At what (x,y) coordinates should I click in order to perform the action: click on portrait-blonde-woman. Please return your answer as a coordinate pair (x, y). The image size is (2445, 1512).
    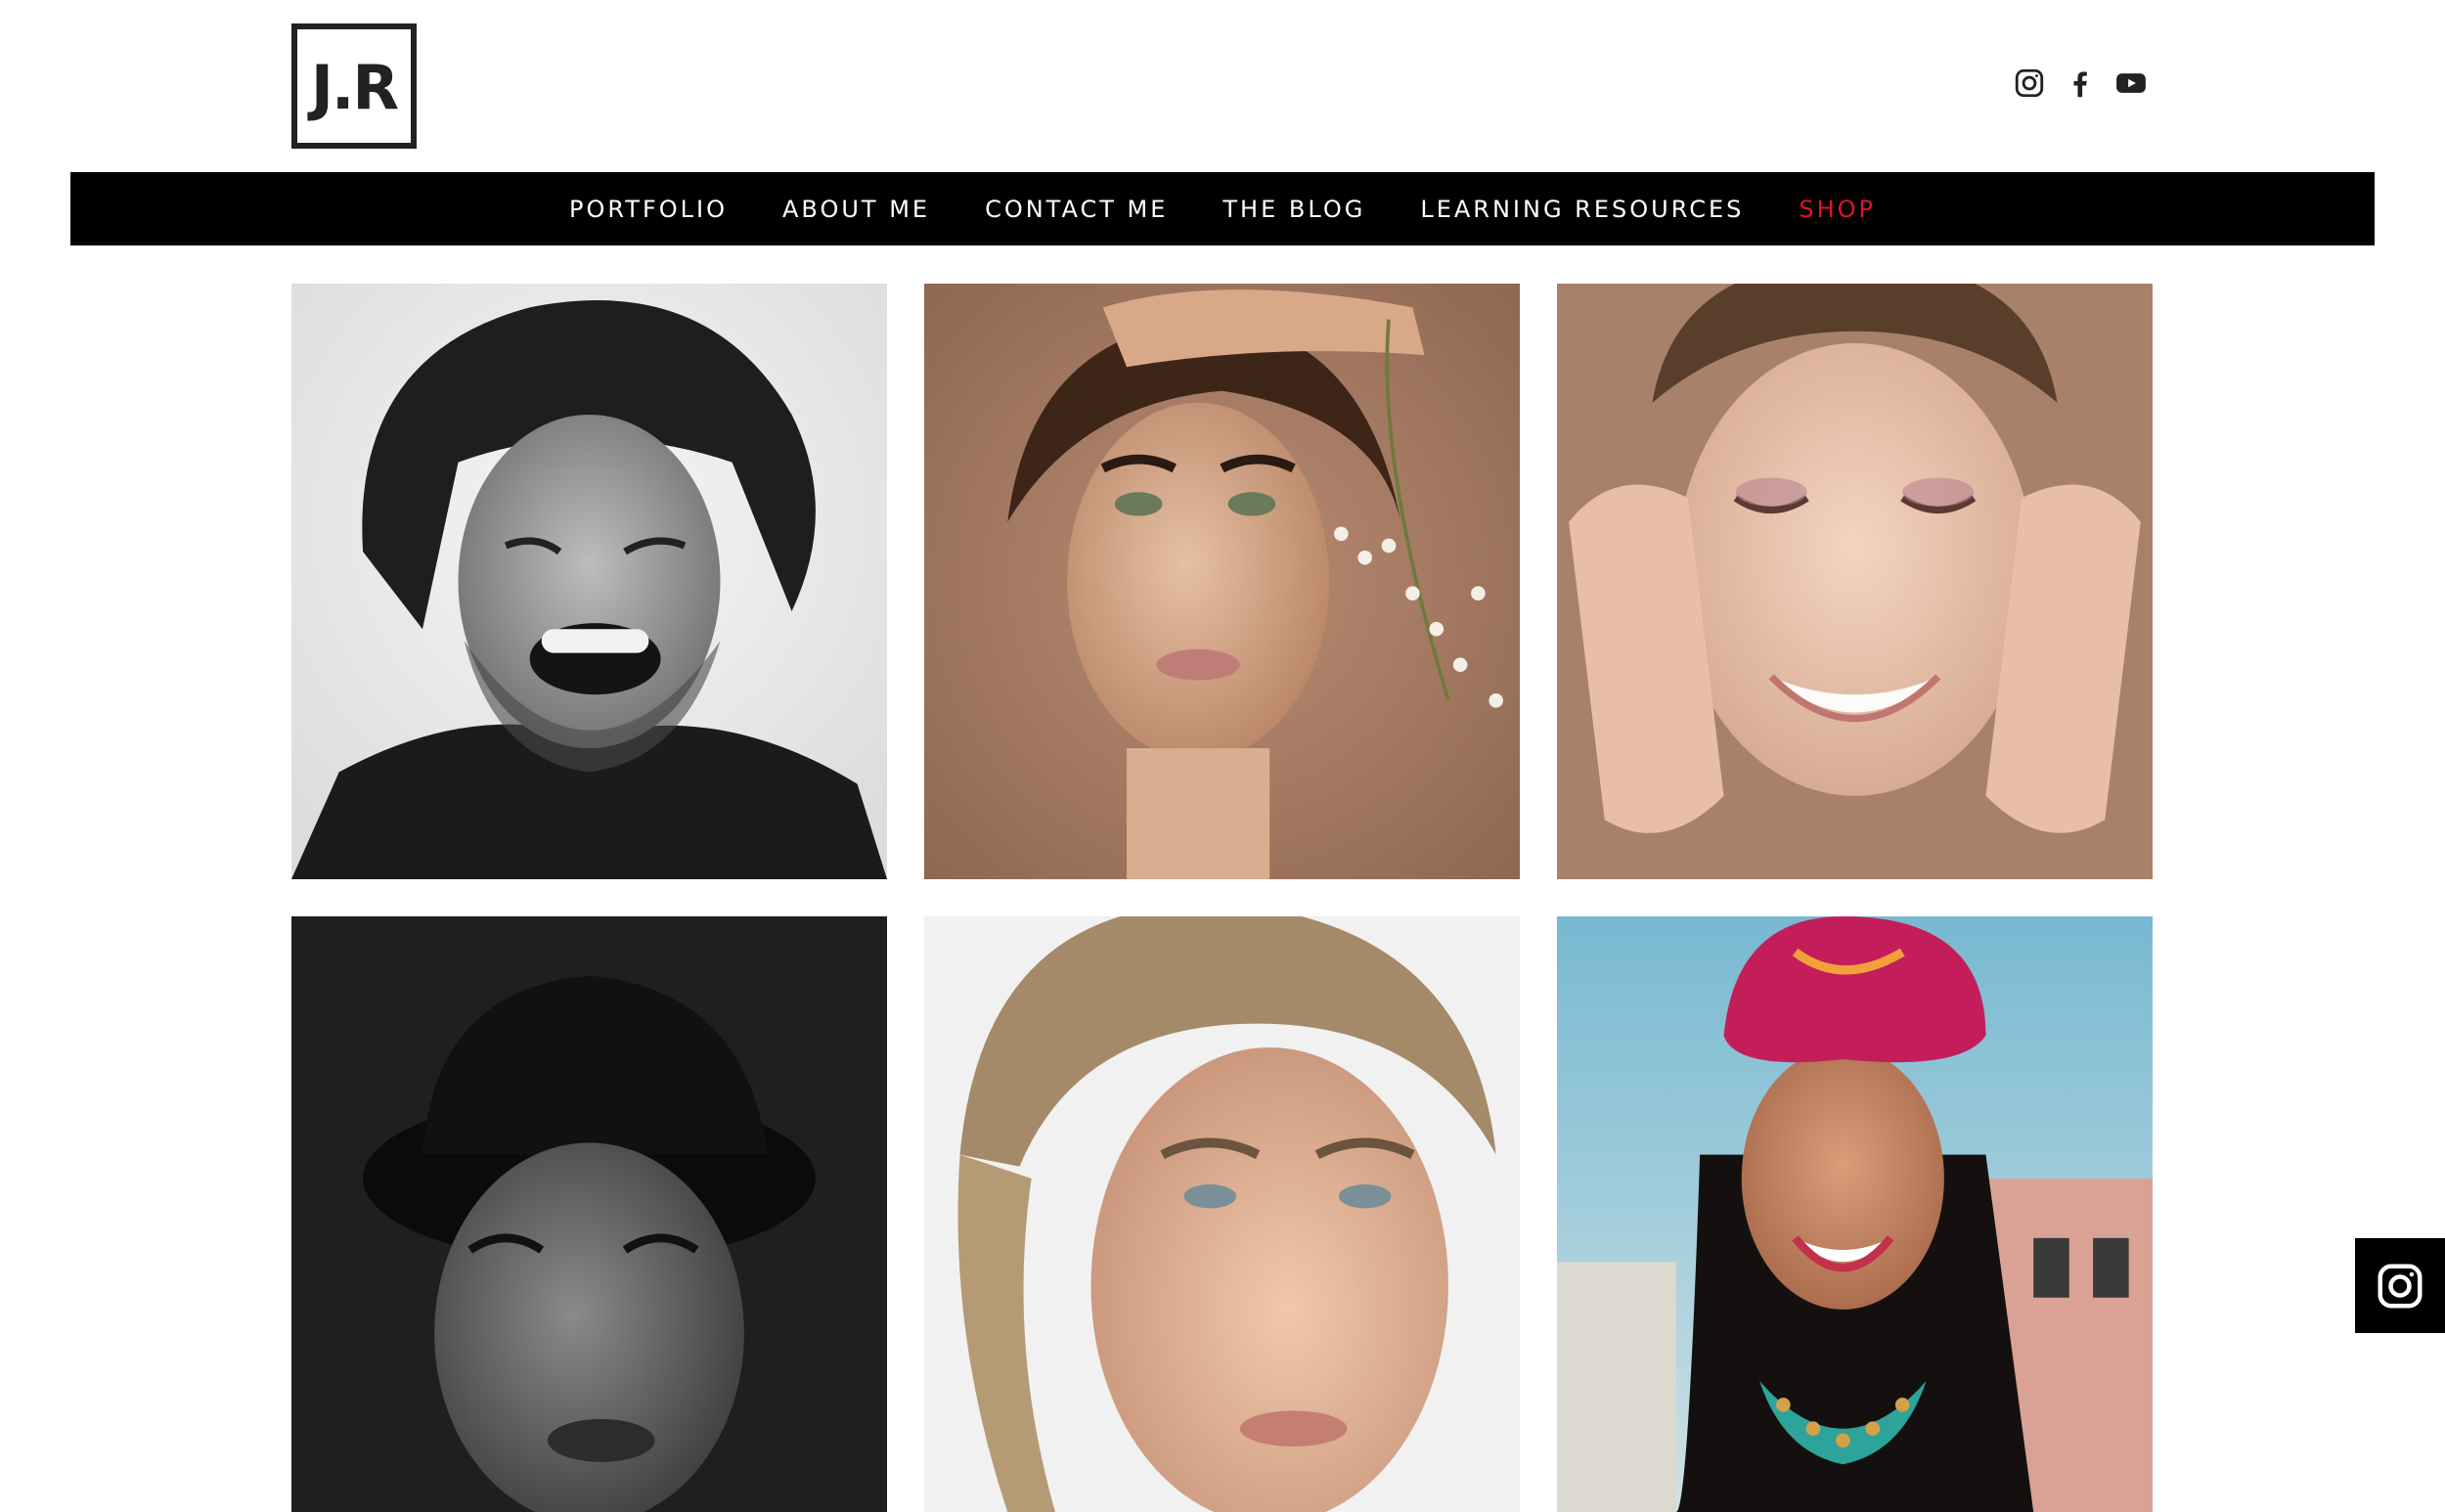
    Looking at the image, I should click on (1222, 1214).